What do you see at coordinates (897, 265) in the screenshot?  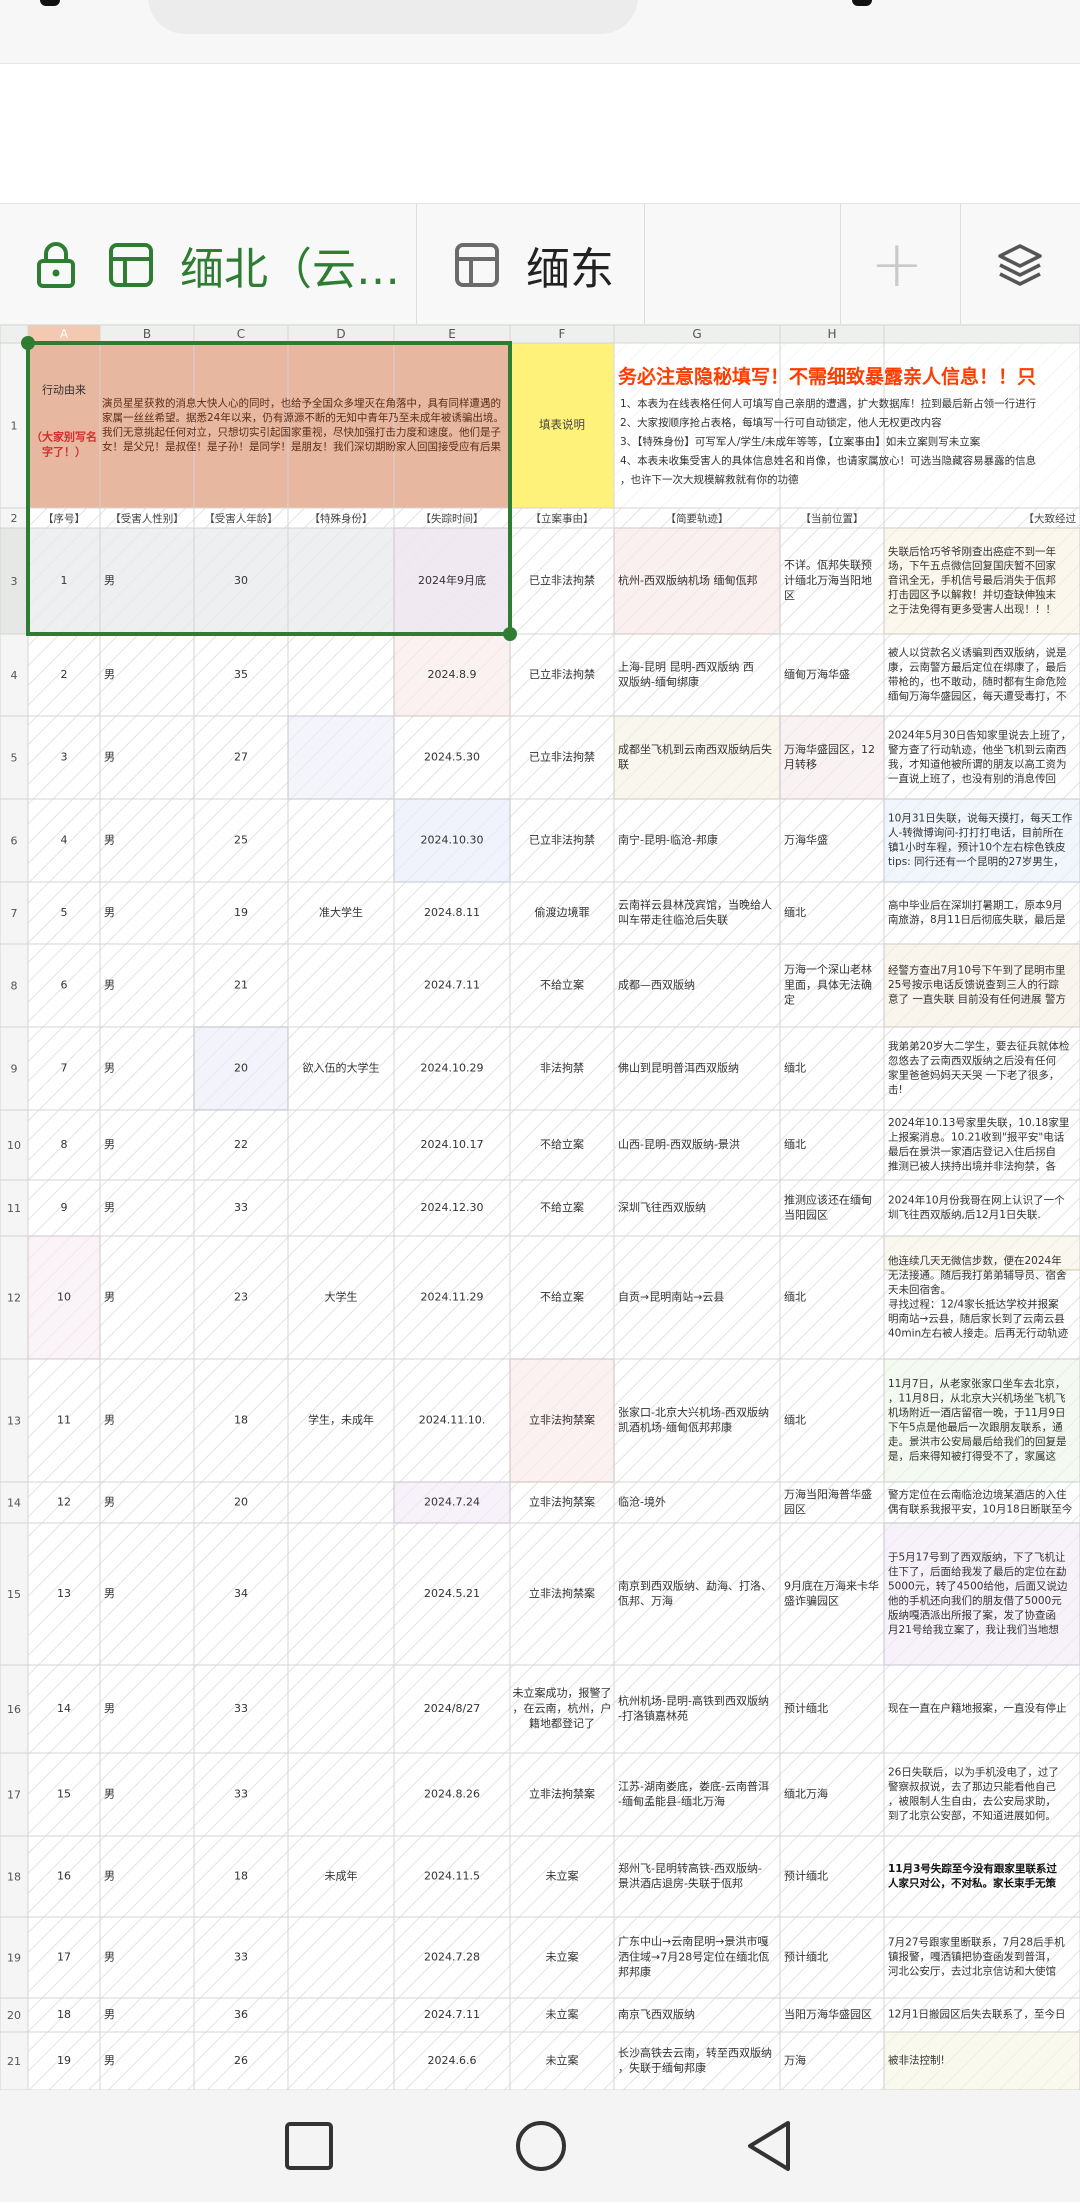 I see `add-sheet-button: +` at bounding box center [897, 265].